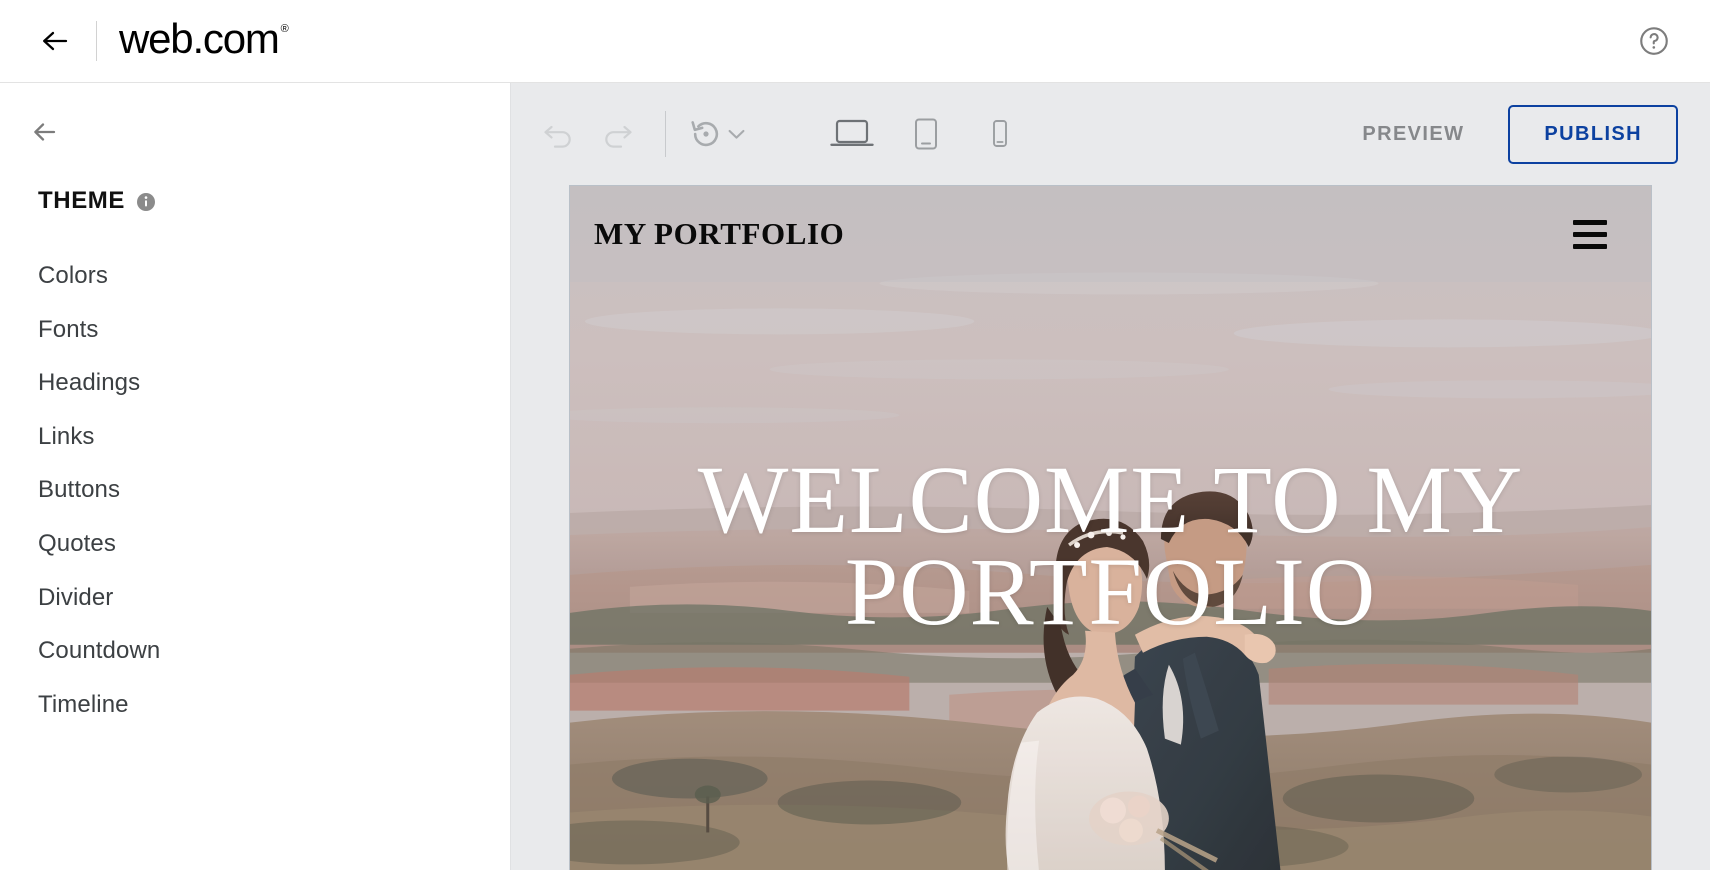 This screenshot has width=1710, height=870. I want to click on sidebar-back-button, so click(47, 132).